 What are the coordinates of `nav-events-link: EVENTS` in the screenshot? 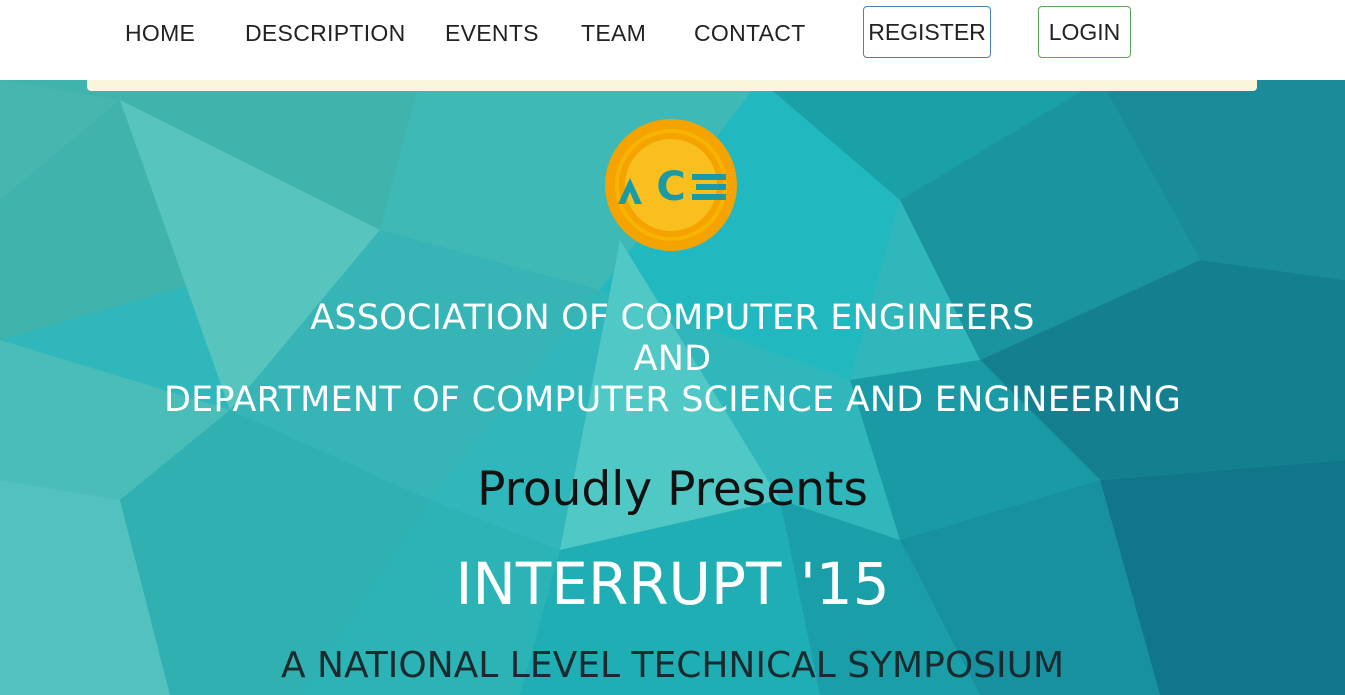 It's located at (492, 33).